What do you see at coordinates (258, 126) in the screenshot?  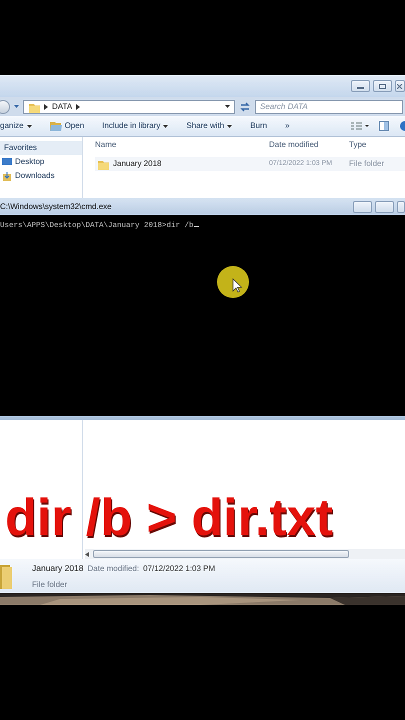 I see `toolbar-button: Burn` at bounding box center [258, 126].